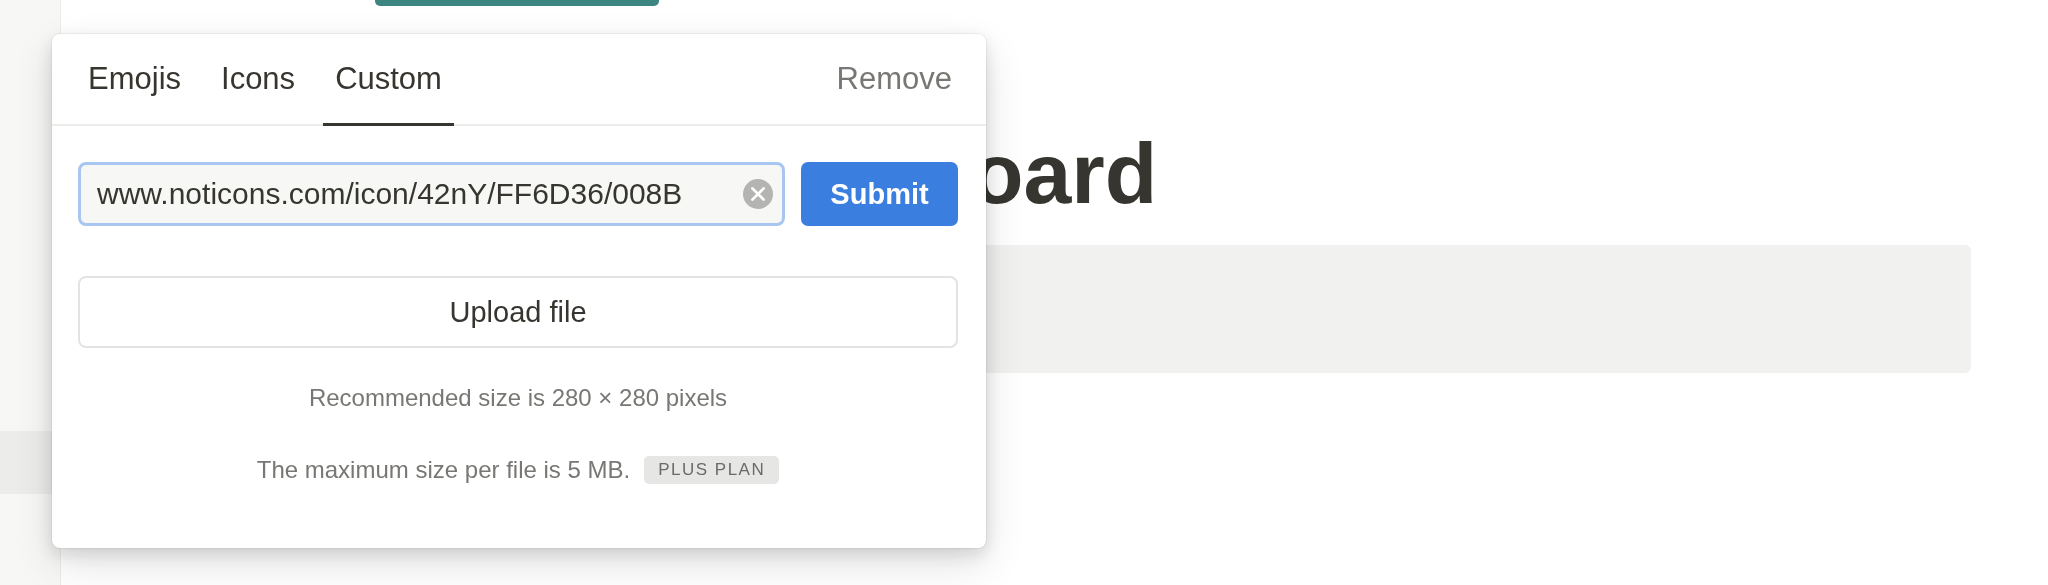 This screenshot has height=585, width=2048. What do you see at coordinates (431, 194) in the screenshot?
I see `url-field: www.noticons.com/icon/42nY/FF6D36/008B` at bounding box center [431, 194].